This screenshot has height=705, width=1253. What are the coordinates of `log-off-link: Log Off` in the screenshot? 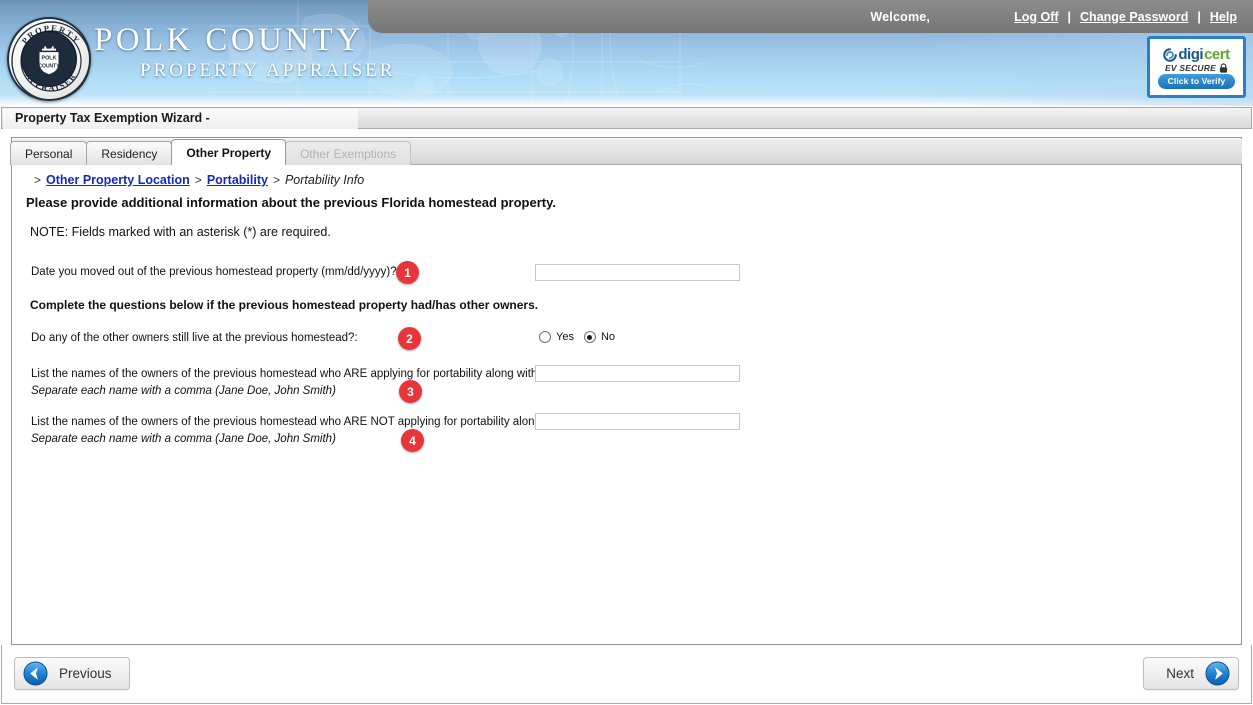 It's located at (1036, 17).